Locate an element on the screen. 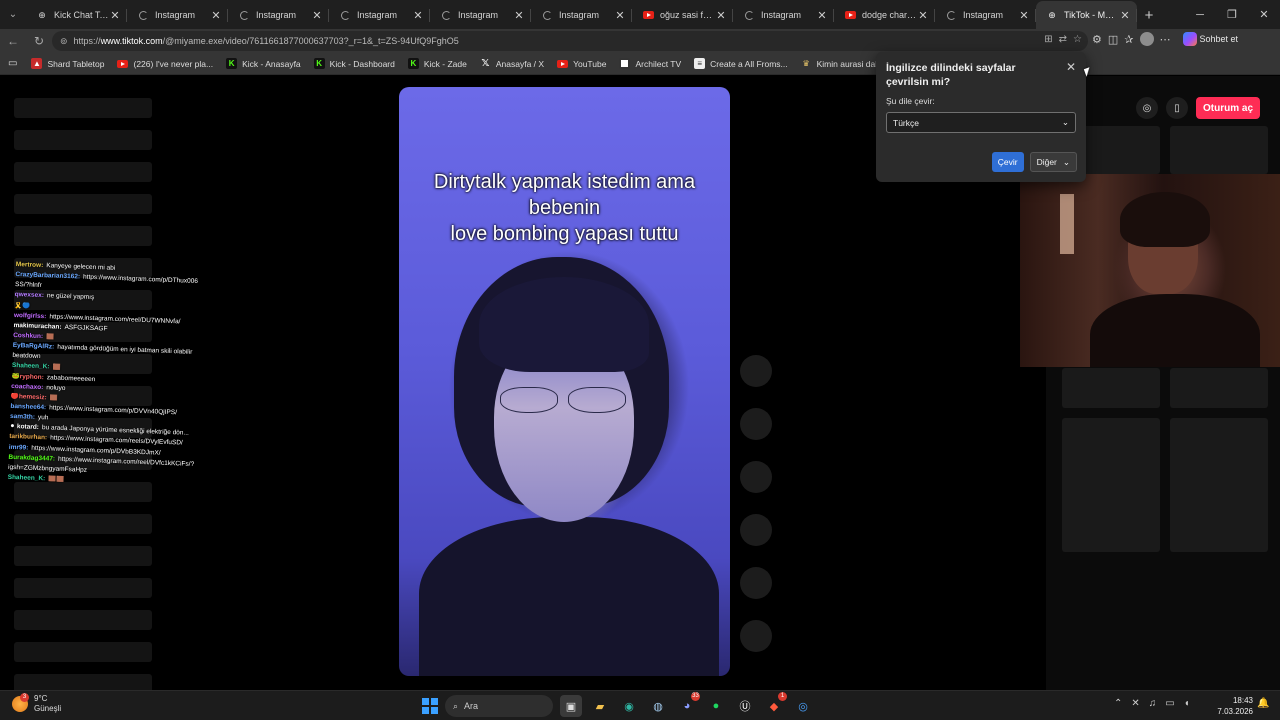 The image size is (1280, 720). bookmark-7: Archilect TV is located at coordinates (650, 63).